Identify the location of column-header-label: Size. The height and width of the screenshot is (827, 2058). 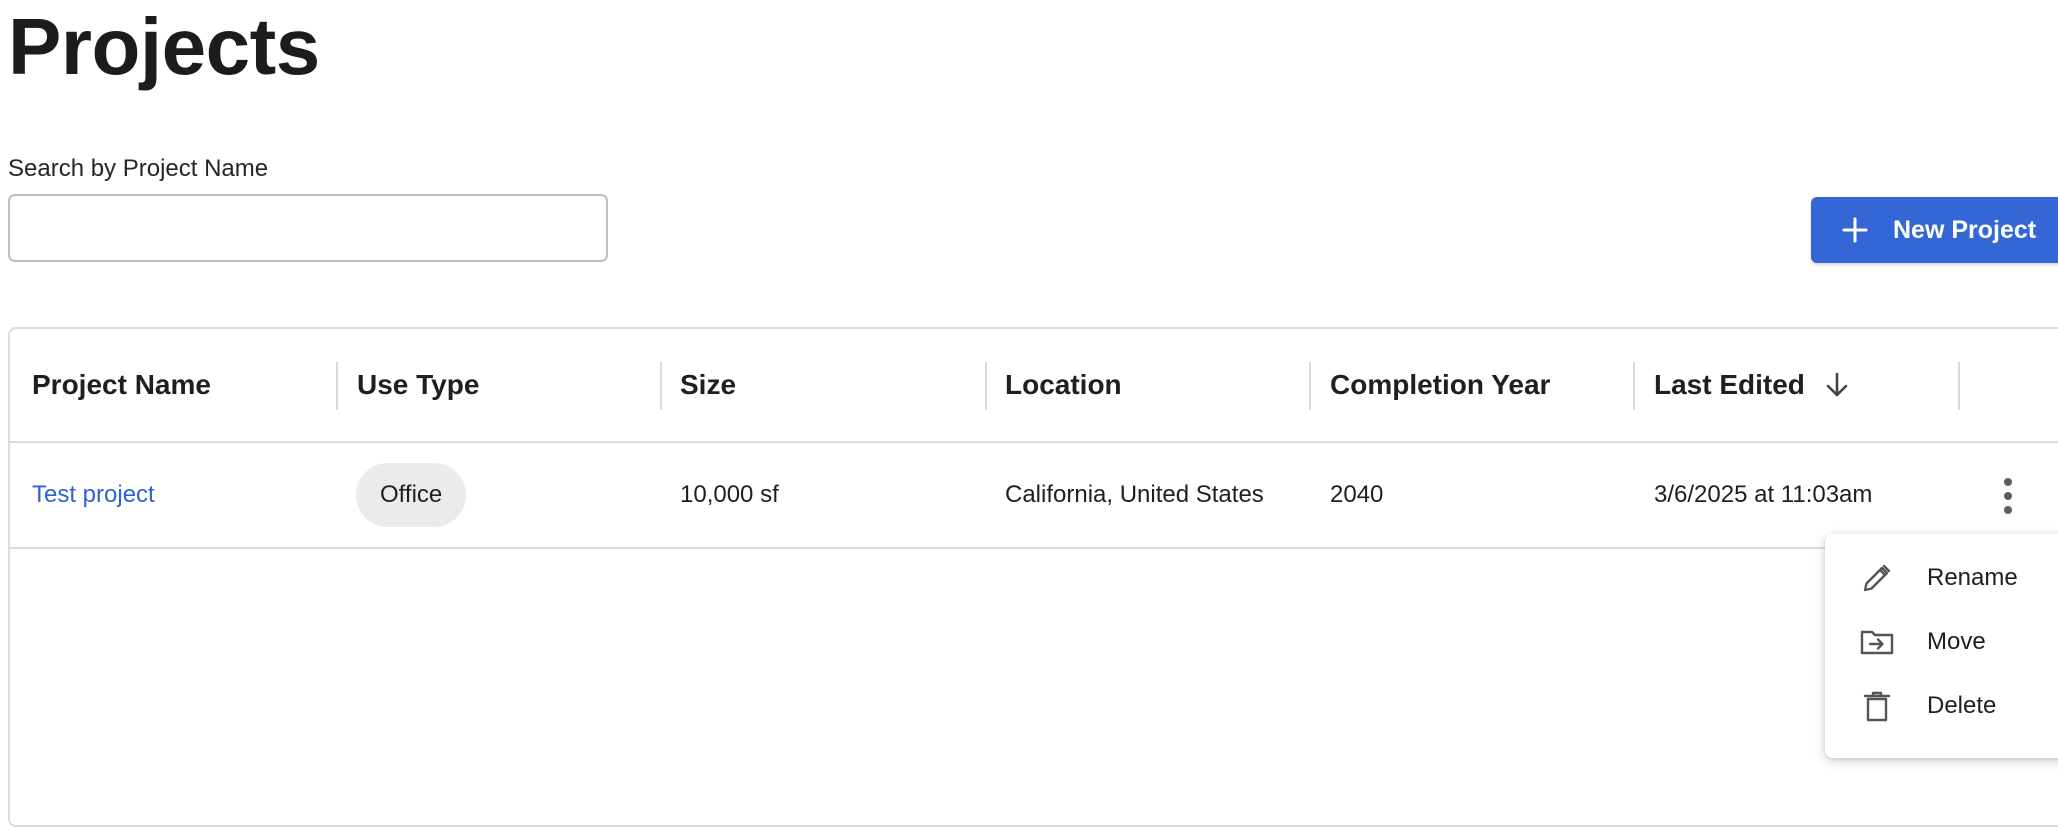
(708, 384).